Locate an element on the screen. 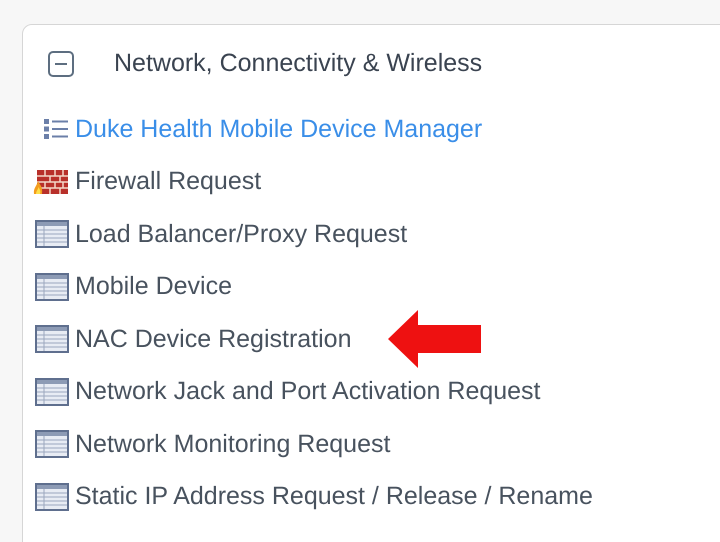 Image resolution: width=720 pixels, height=542 pixels. collapse-button is located at coordinates (61, 64).